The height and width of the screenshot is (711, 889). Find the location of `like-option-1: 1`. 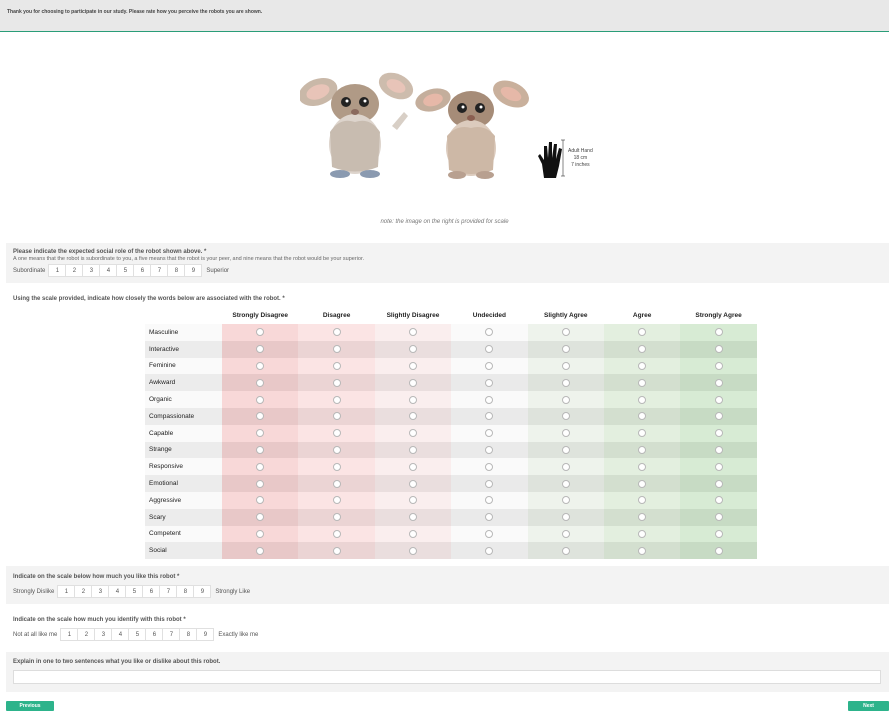

like-option-1: 1 is located at coordinates (66, 591).